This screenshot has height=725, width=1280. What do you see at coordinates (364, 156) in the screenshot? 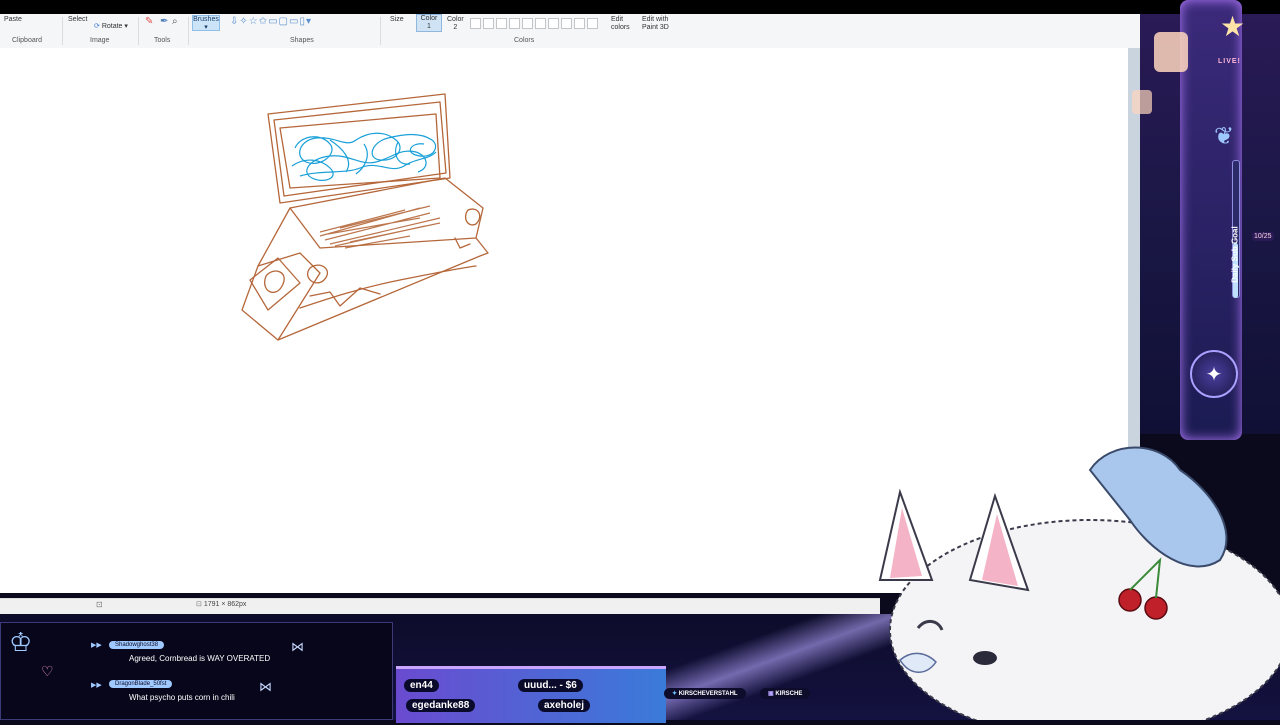
I see `arcade-sketch-screen-scribble` at bounding box center [364, 156].